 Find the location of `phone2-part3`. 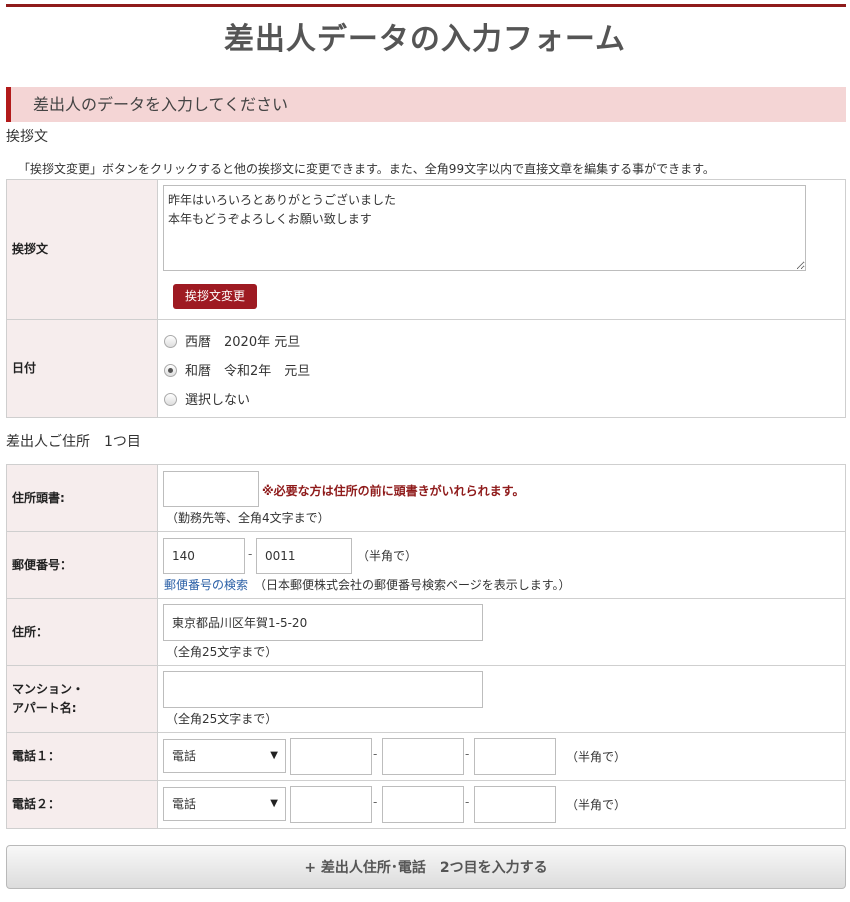

phone2-part3 is located at coordinates (515, 804).